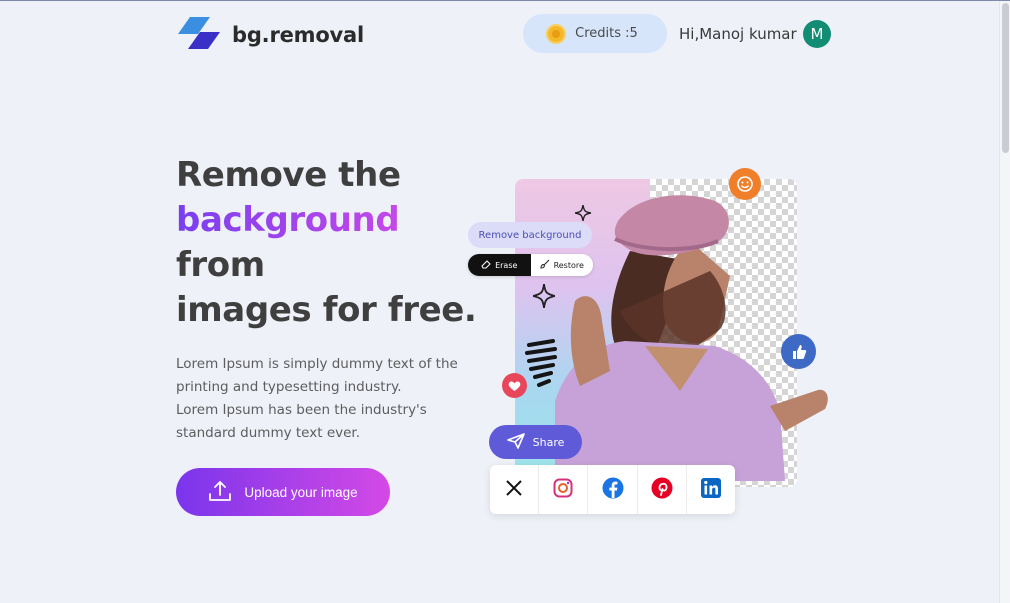  I want to click on share-facebook, so click(613, 489).